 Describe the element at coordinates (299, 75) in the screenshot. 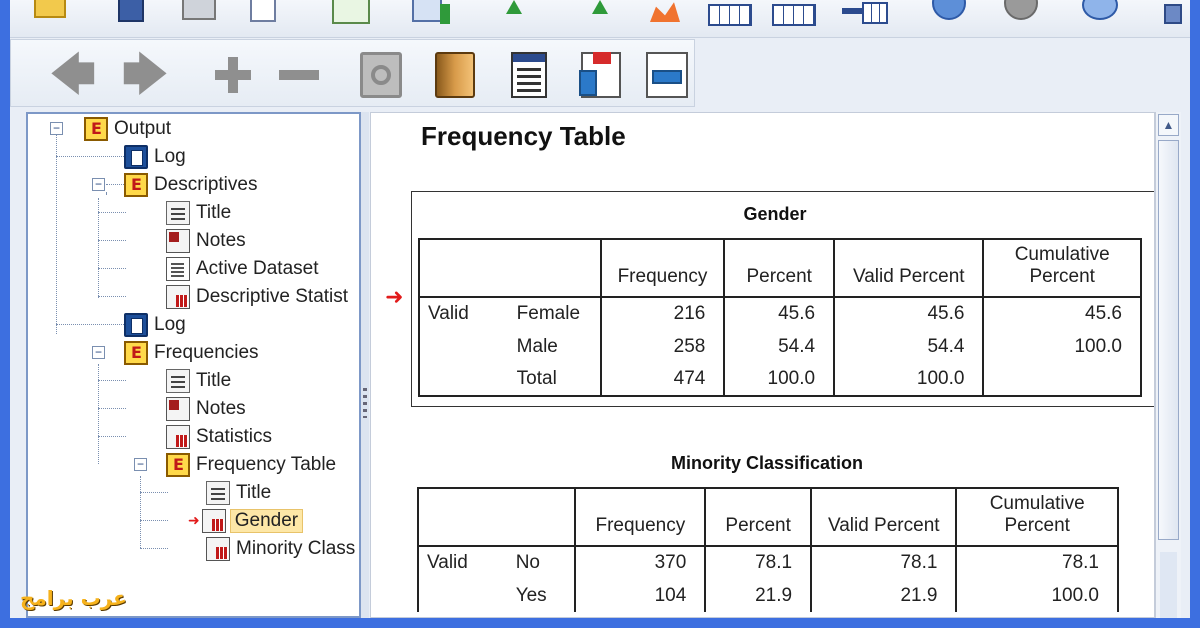

I see `collapse-icon` at that location.